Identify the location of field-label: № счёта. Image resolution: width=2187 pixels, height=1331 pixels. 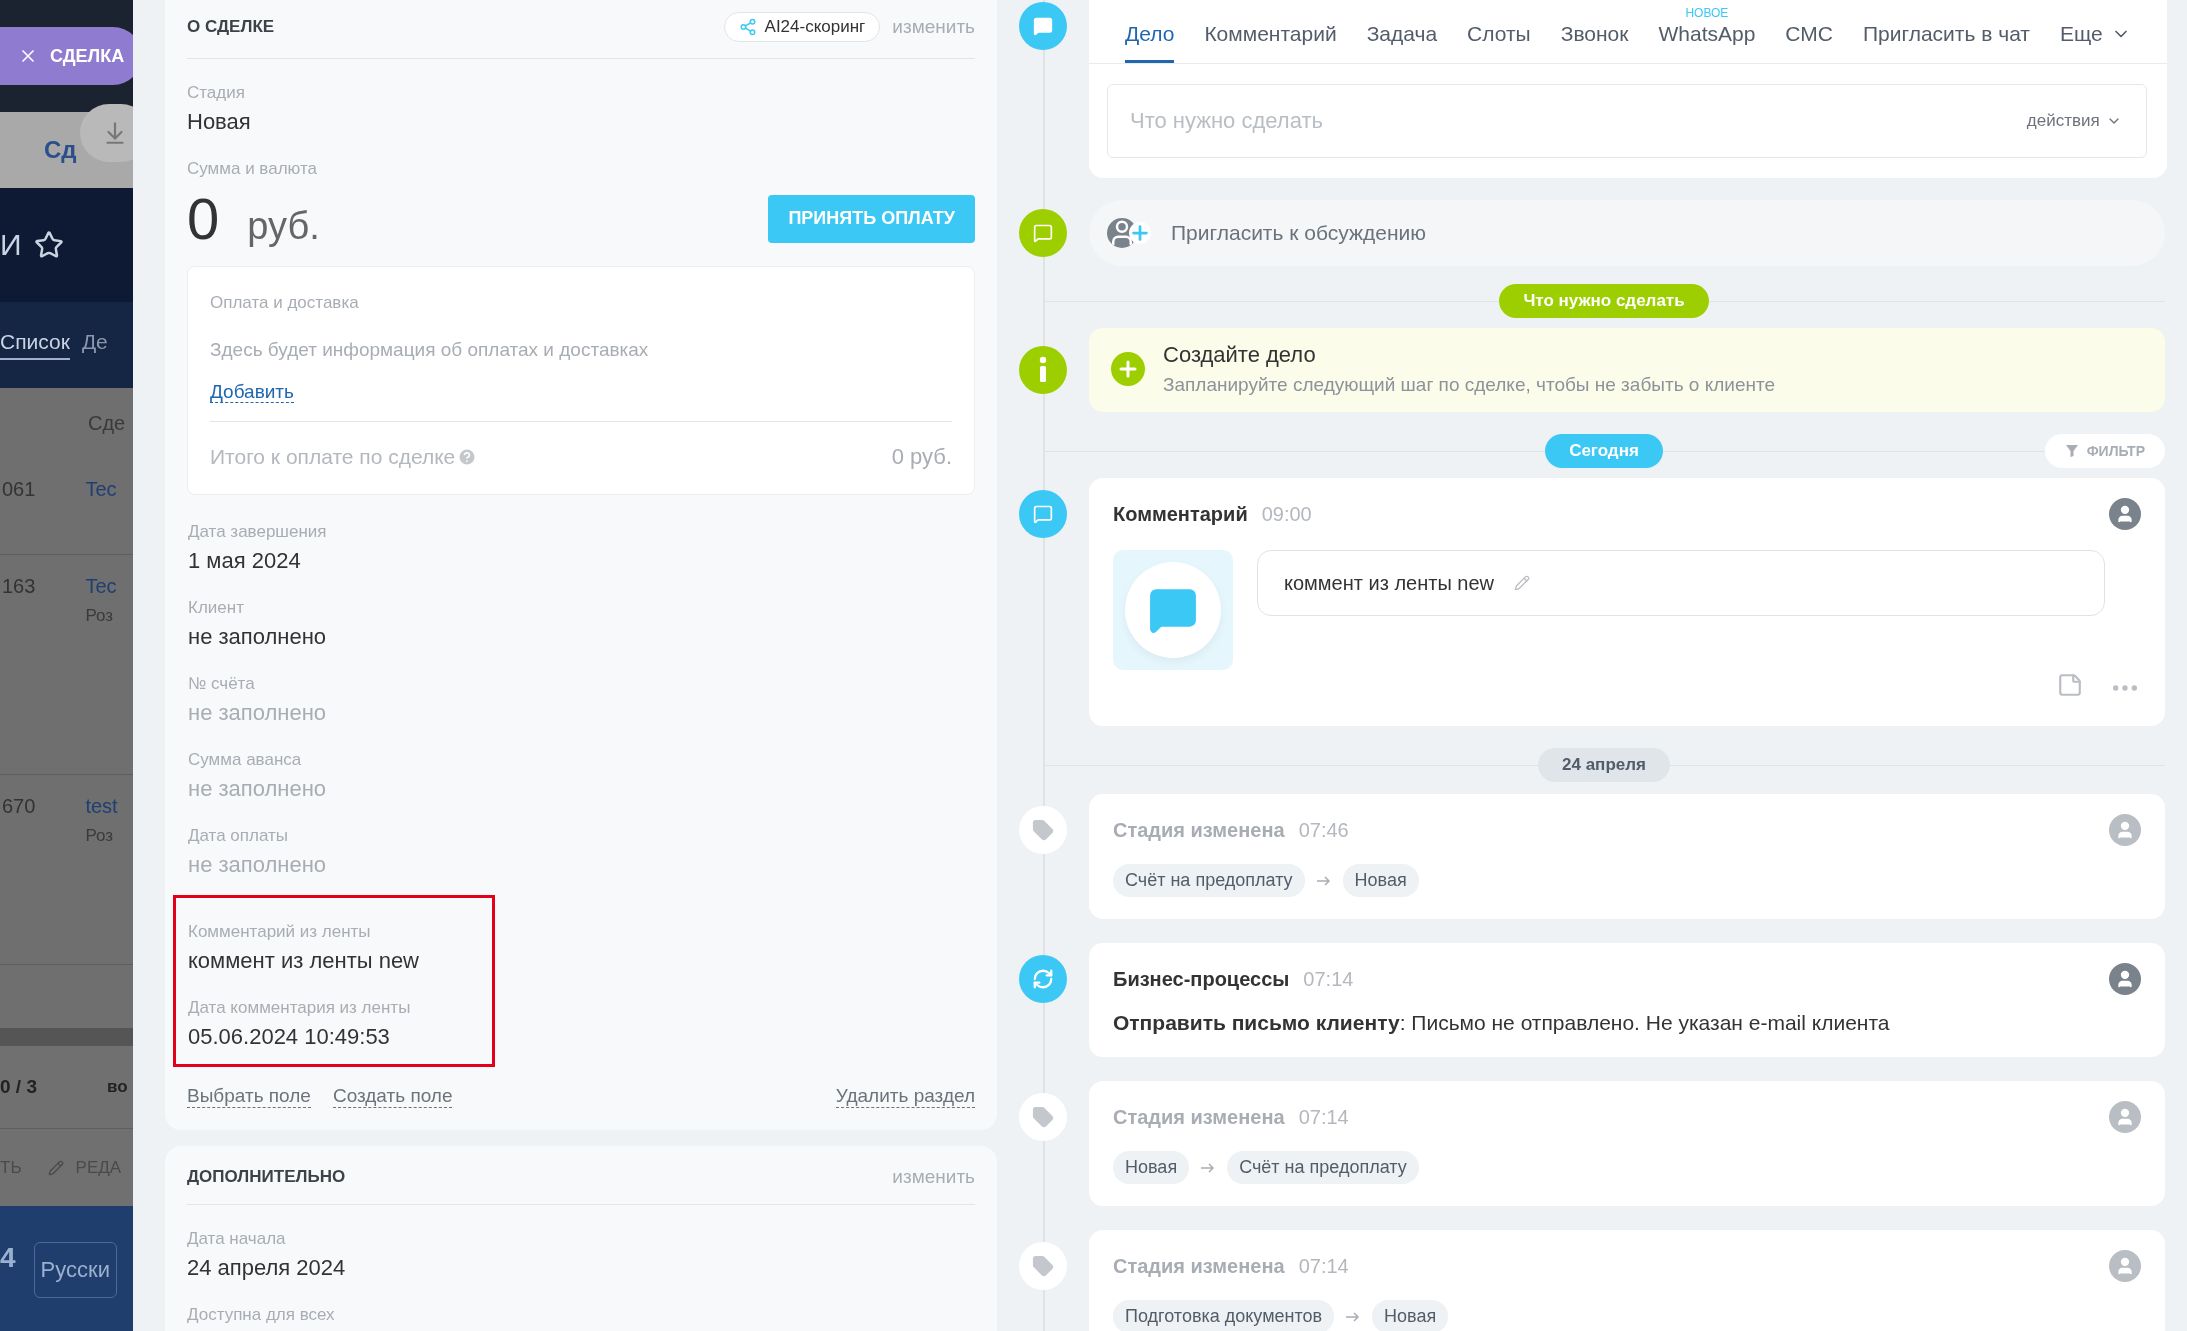
(222, 684).